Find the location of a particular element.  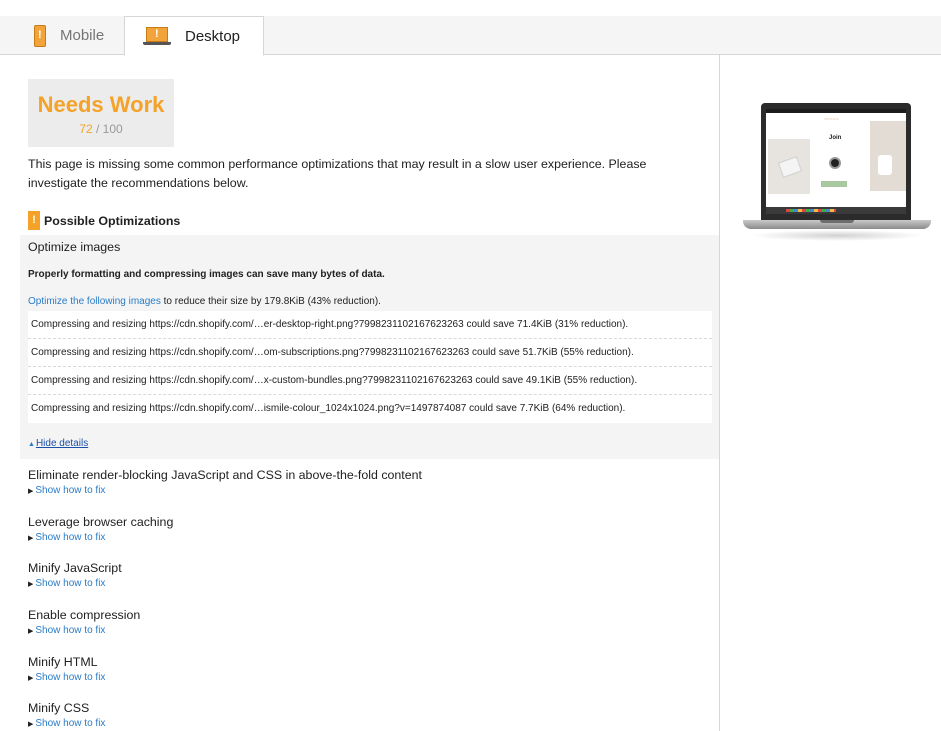

desktop-preview-image: ~~~~~ Join is located at coordinates (837, 172).